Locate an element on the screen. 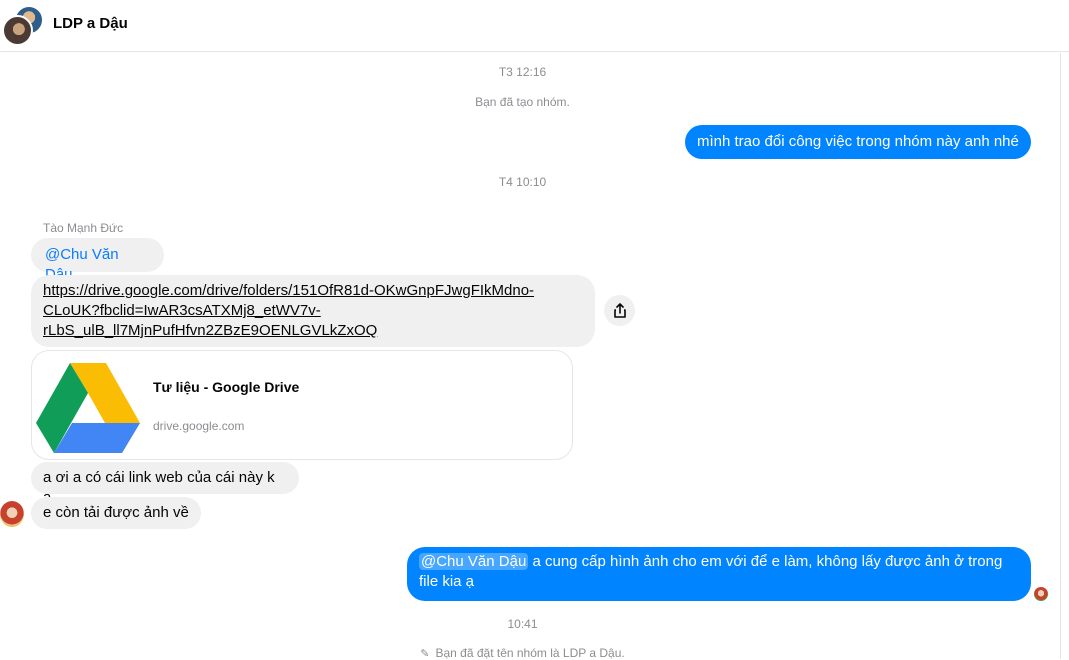 The image size is (1069, 660). card-domain: drive.google.com is located at coordinates (199, 426).